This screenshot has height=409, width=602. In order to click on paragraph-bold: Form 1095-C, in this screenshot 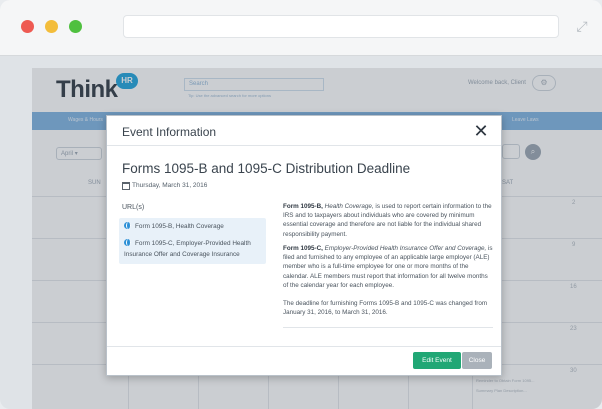, I will do `click(303, 248)`.